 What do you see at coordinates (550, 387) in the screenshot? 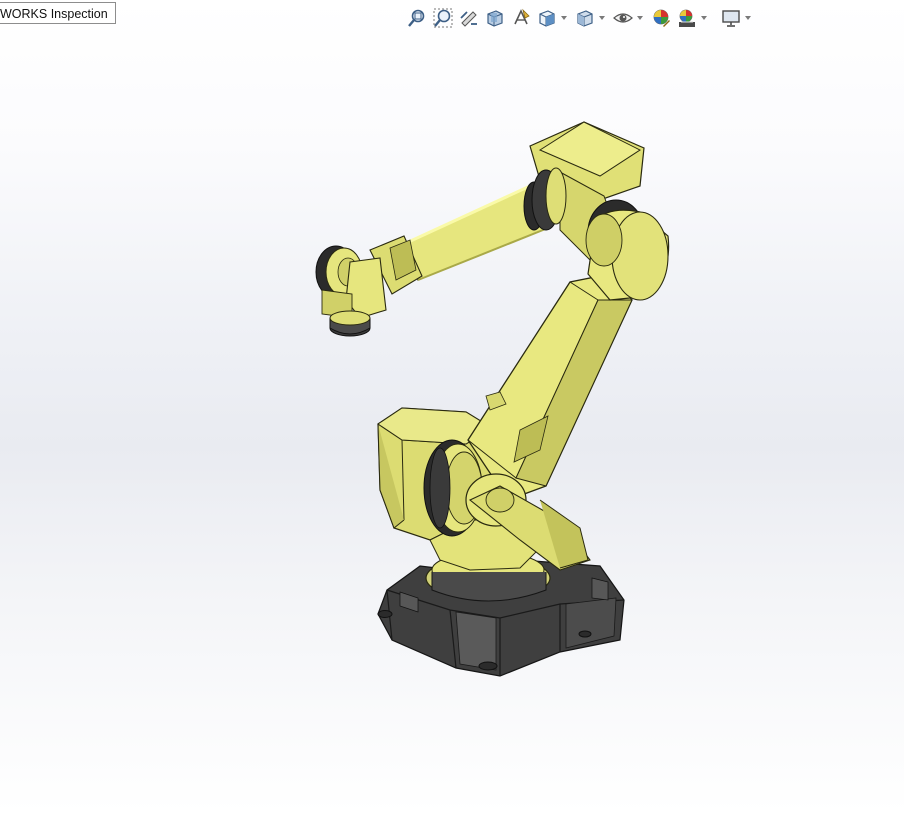
I see `lower-arm` at bounding box center [550, 387].